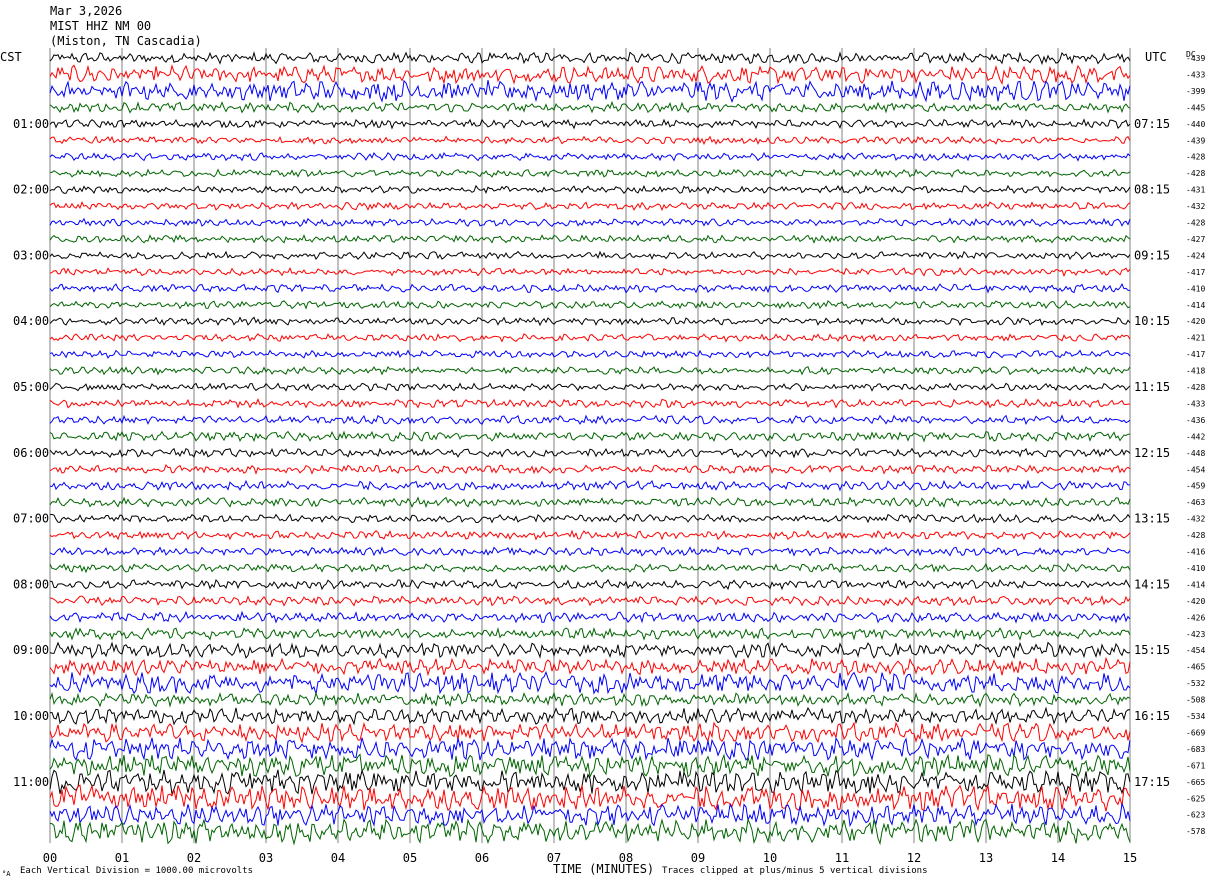 This screenshot has width=1210, height=886. I want to click on dc-offset-29: -432, so click(1195, 519).